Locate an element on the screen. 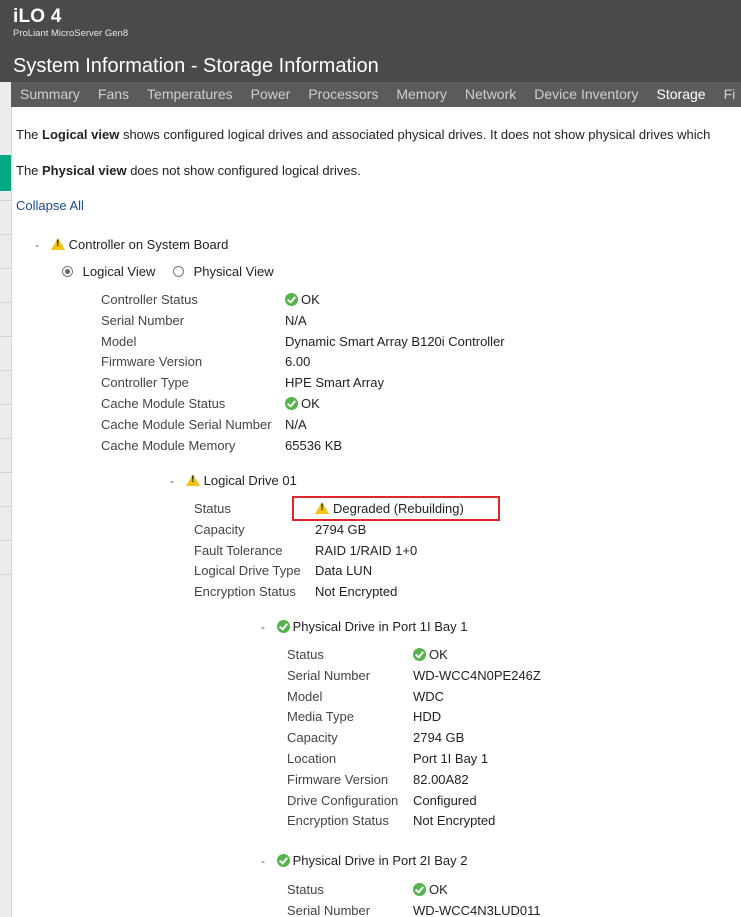  tab-storage: Storage is located at coordinates (681, 94).